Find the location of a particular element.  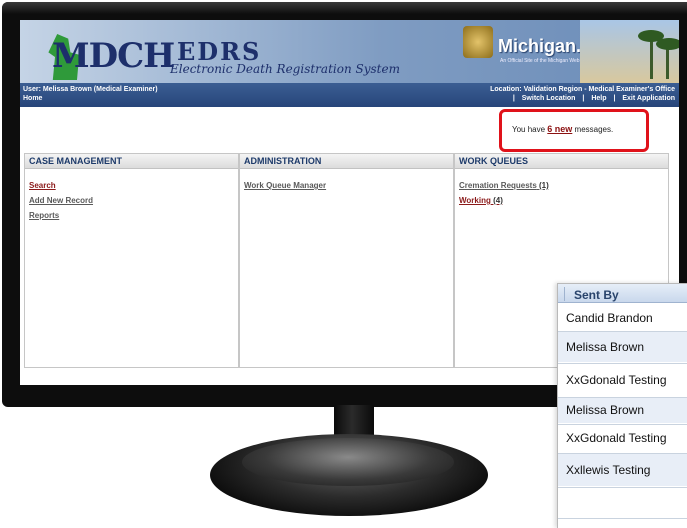

state-seal-icon is located at coordinates (478, 42).